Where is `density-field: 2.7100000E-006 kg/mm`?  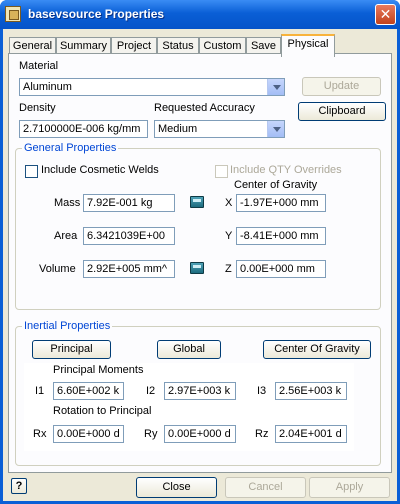
density-field: 2.7100000E-006 kg/mm is located at coordinates (83, 129).